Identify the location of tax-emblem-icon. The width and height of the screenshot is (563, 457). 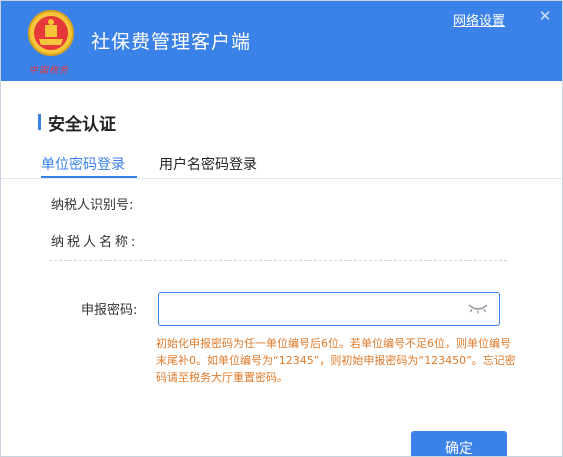
(51, 33).